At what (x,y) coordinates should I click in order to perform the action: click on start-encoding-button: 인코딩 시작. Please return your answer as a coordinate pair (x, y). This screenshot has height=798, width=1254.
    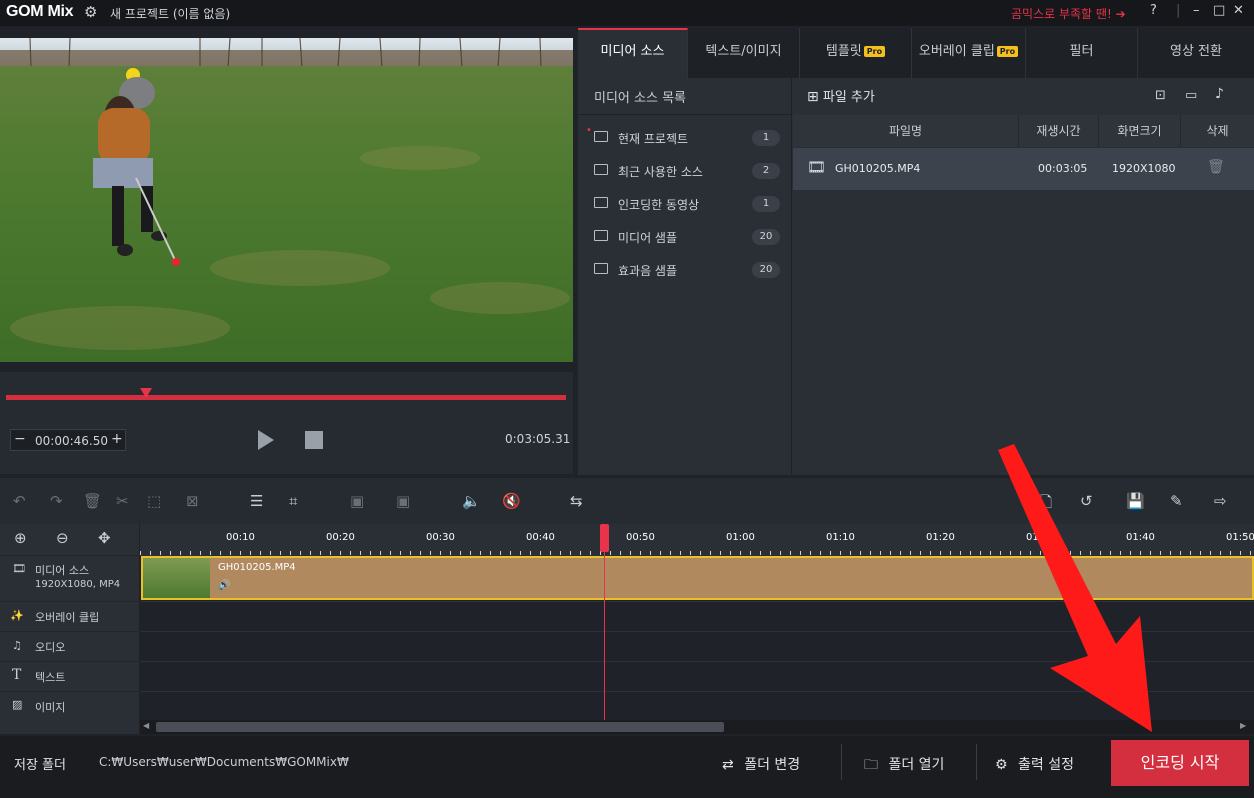
    Looking at the image, I should click on (1180, 763).